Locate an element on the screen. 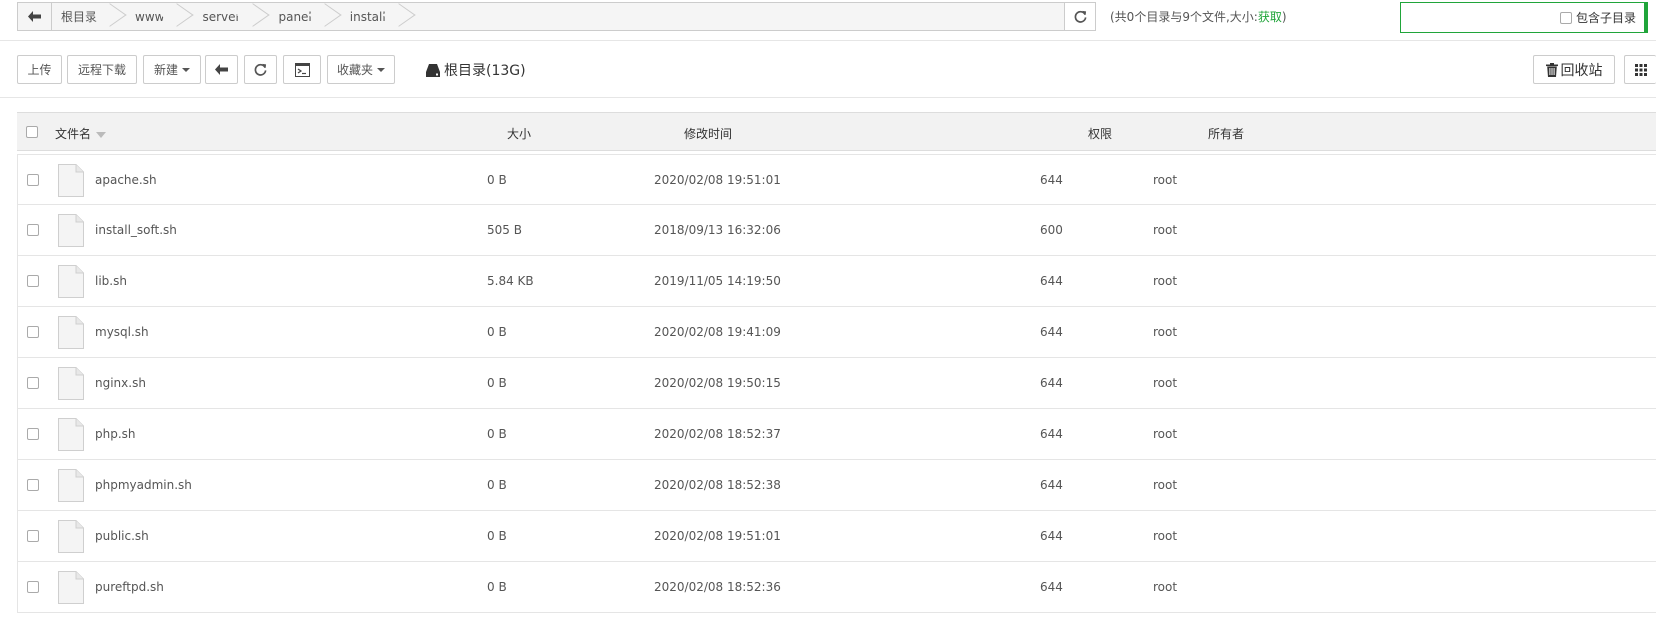 The height and width of the screenshot is (631, 1656). breadcrumb-item: 根目录 is located at coordinates (81, 16).